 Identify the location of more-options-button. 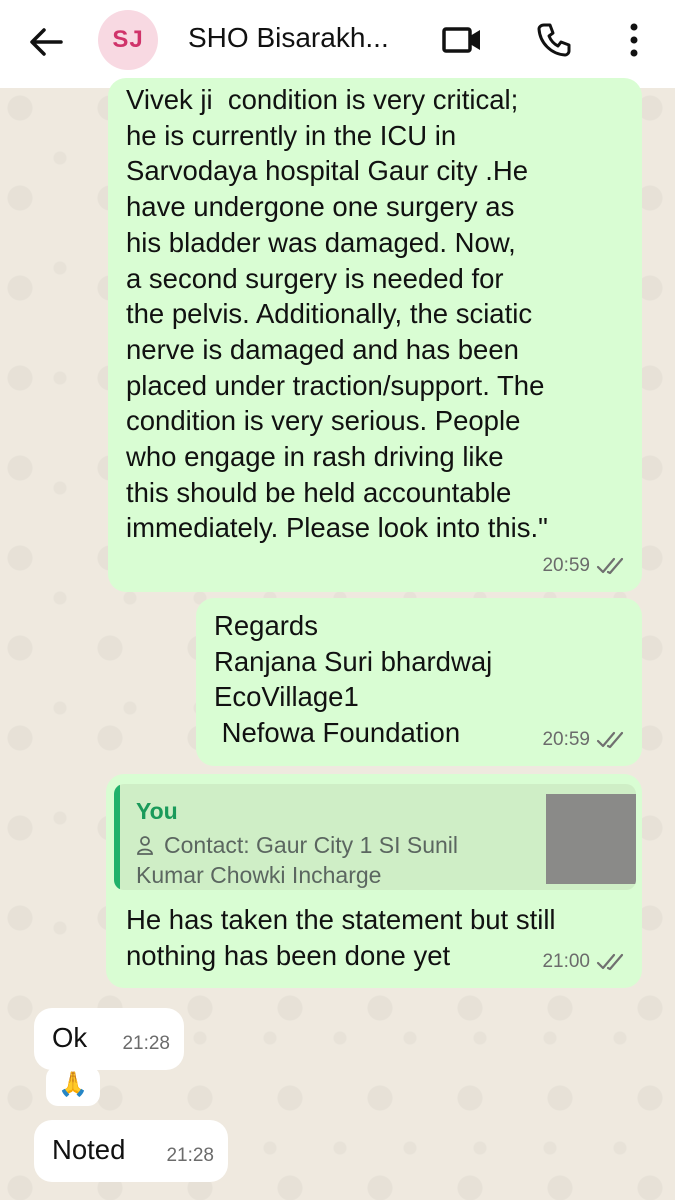
(634, 40).